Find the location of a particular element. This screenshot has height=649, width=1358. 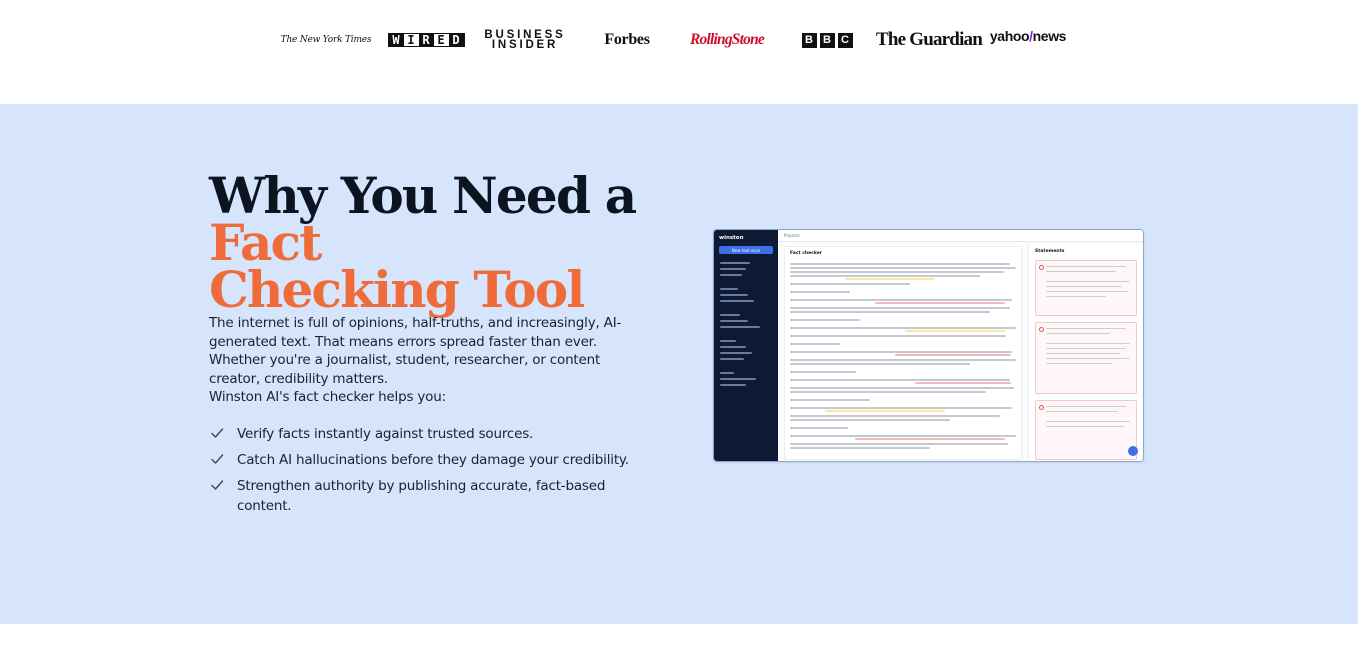

helps-intro: Winston AI's fact checker helps you: is located at coordinates (327, 397).